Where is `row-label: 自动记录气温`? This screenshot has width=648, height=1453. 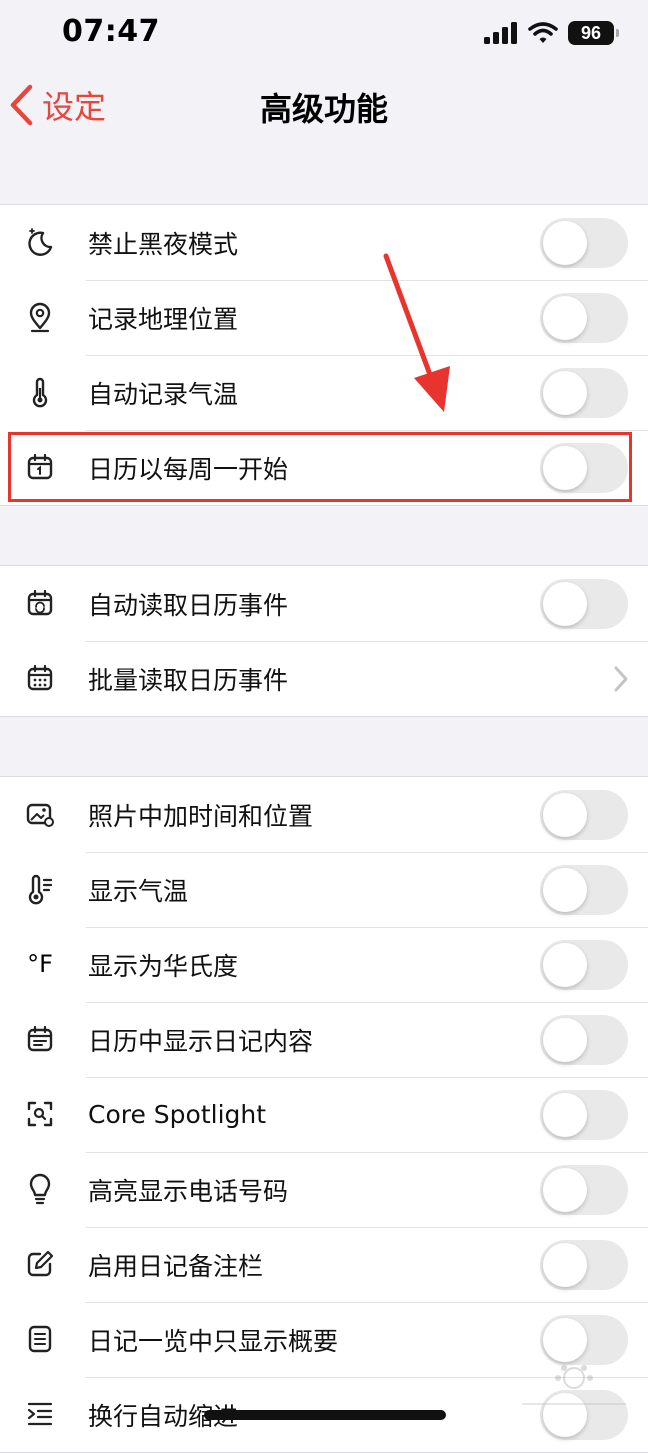 row-label: 自动记录气温 is located at coordinates (163, 394).